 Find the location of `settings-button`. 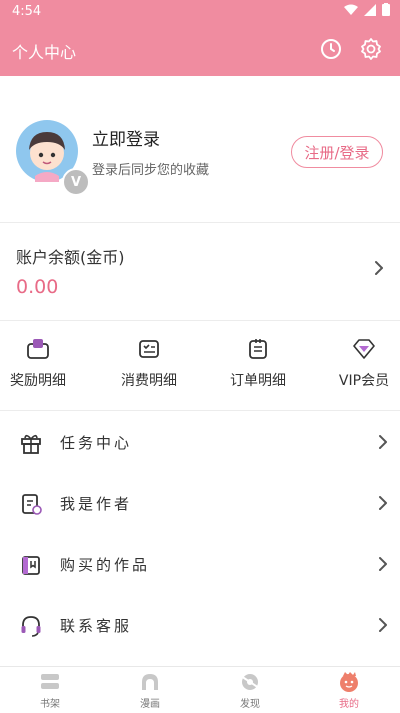

settings-button is located at coordinates (371, 49).